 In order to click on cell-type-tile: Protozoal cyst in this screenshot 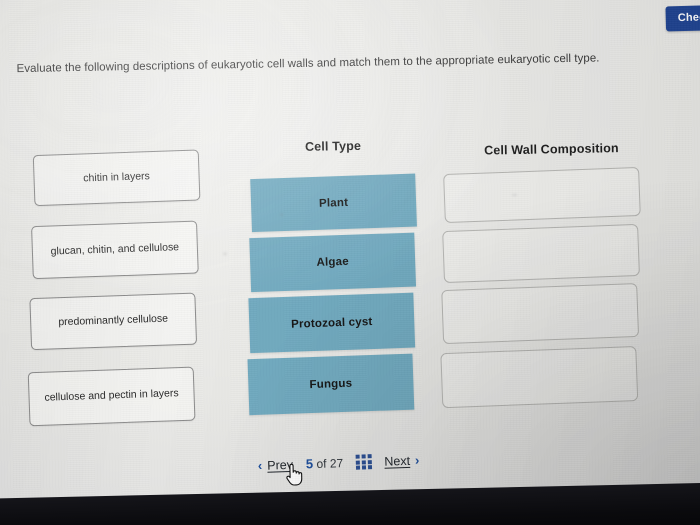, I will do `click(332, 323)`.